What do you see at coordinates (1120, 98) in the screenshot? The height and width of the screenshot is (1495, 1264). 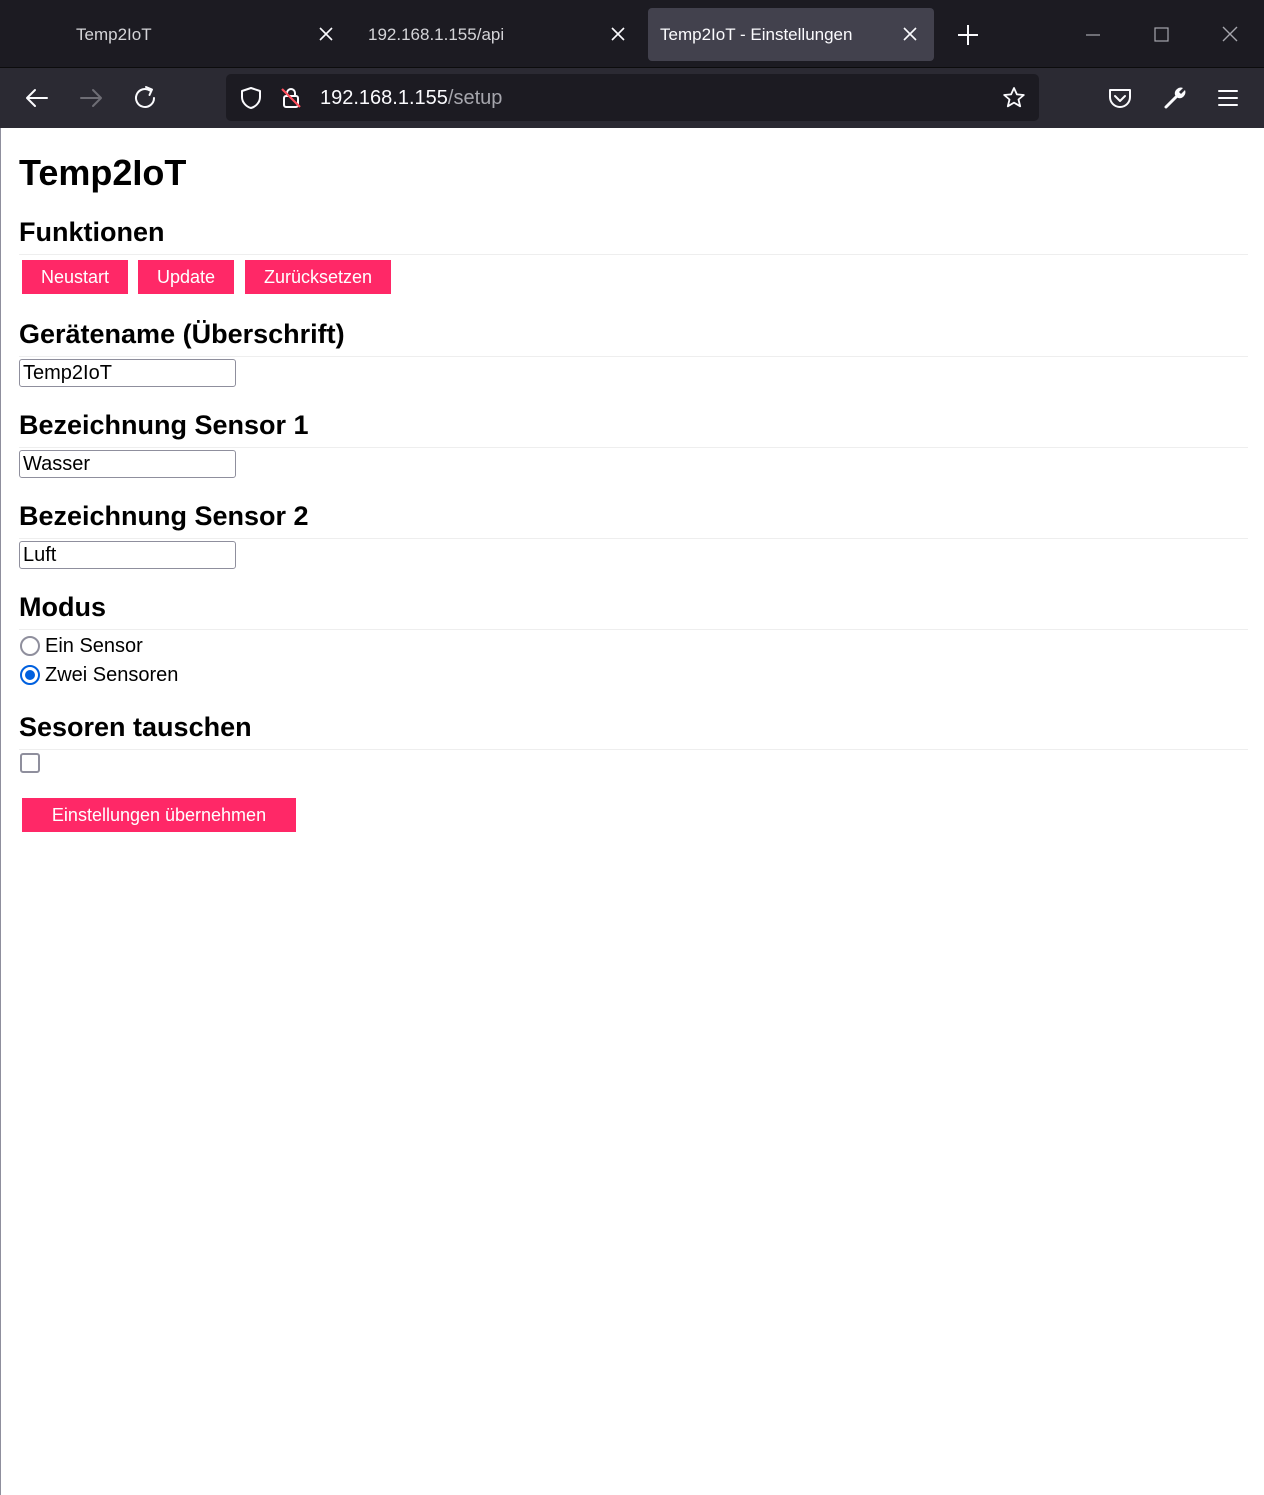 I see `pocket-icon` at bounding box center [1120, 98].